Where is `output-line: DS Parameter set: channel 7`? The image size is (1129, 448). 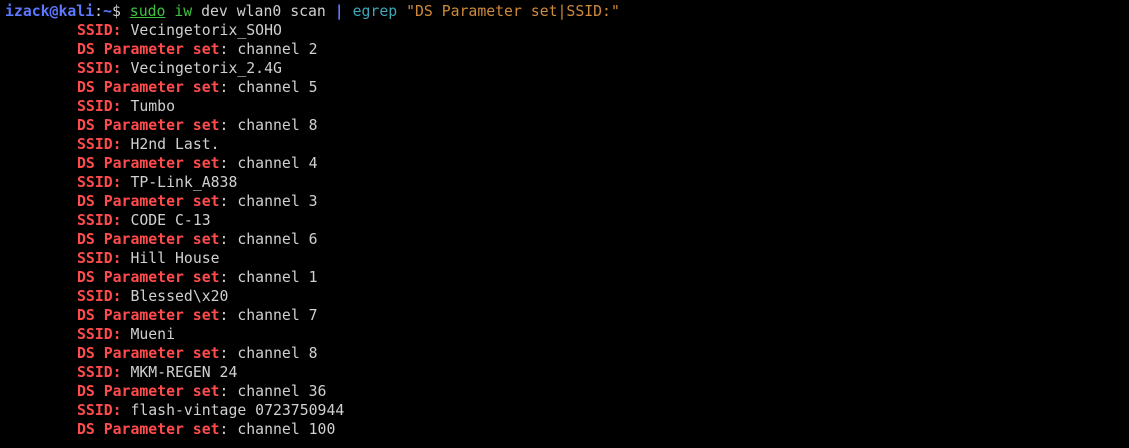
output-line: DS Parameter set: channel 7 is located at coordinates (567, 315).